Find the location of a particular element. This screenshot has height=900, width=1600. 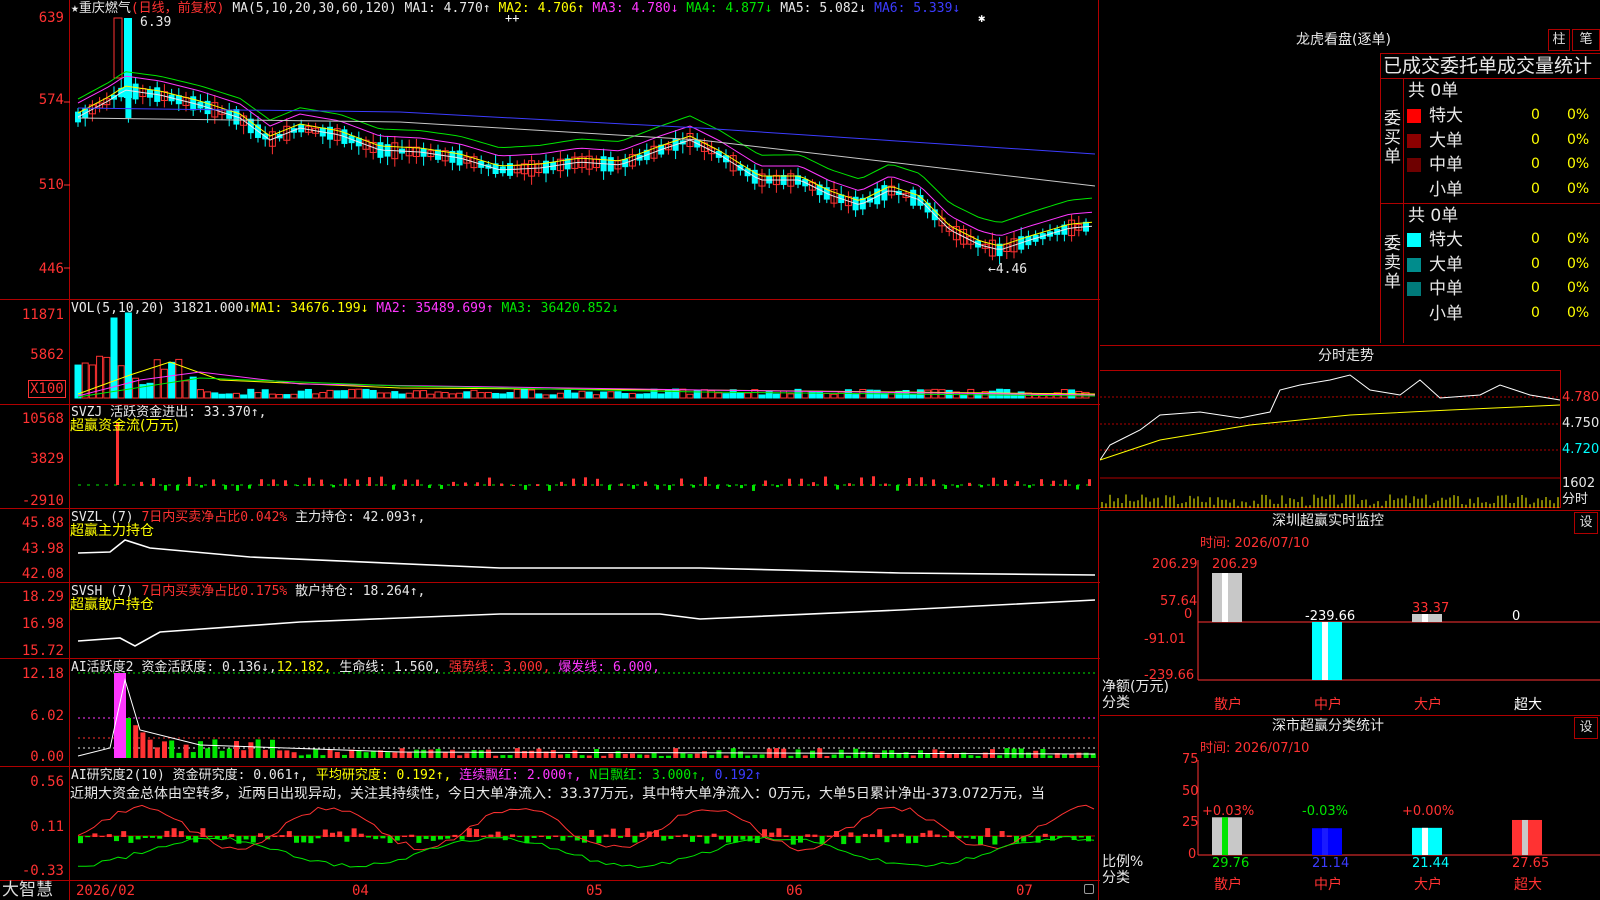

ai-res-tick-3: -0.33 is located at coordinates (42, 871).